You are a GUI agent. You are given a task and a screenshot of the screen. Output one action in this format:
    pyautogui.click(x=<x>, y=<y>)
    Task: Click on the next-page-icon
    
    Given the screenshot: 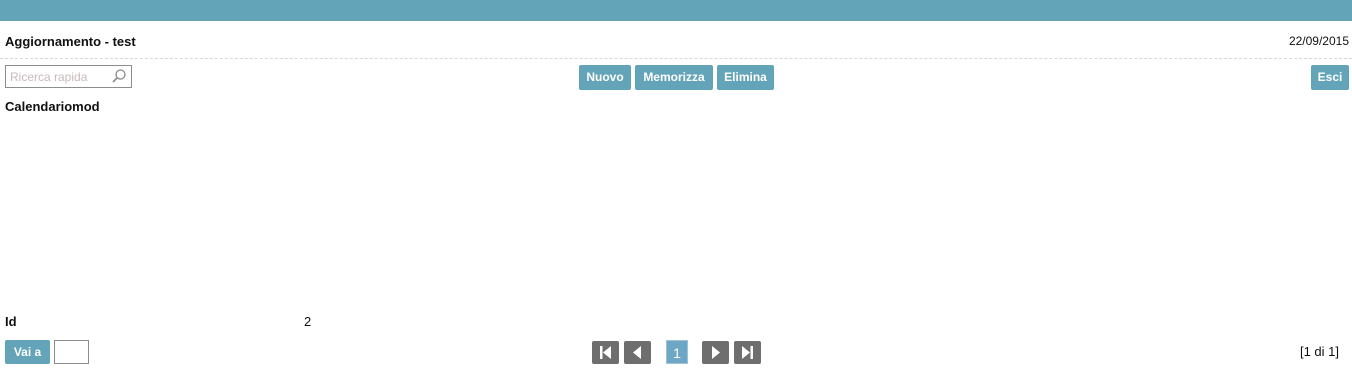 What is the action you would take?
    pyautogui.click(x=716, y=352)
    